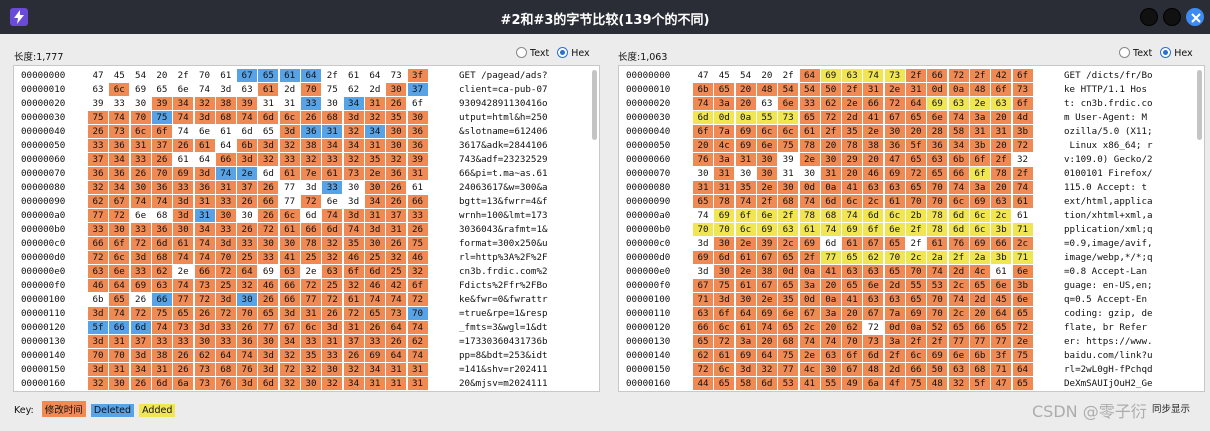 This screenshot has height=431, width=1210. What do you see at coordinates (788, 341) in the screenshot?
I see `hex-byte: 68` at bounding box center [788, 341].